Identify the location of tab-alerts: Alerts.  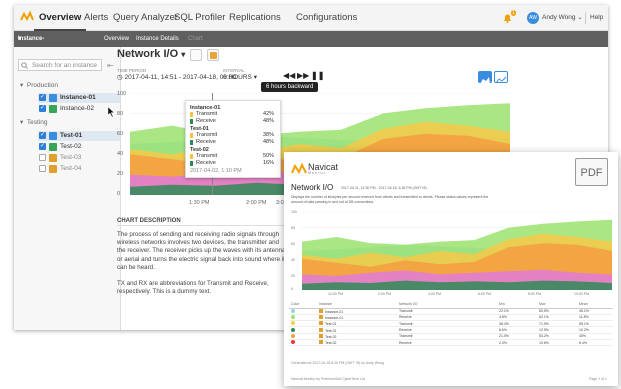
(96, 18).